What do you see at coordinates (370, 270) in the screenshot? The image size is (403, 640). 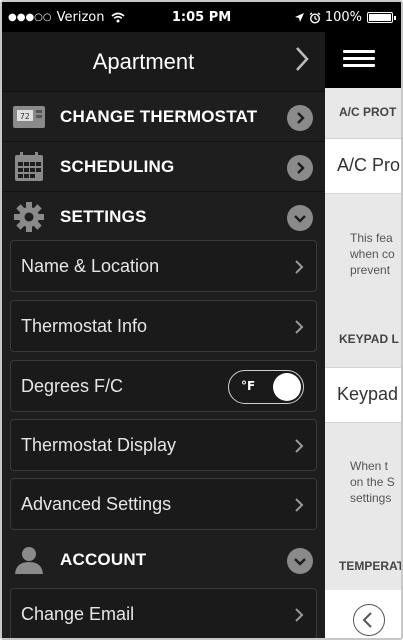 I see `note-ac-line-3: prevent` at bounding box center [370, 270].